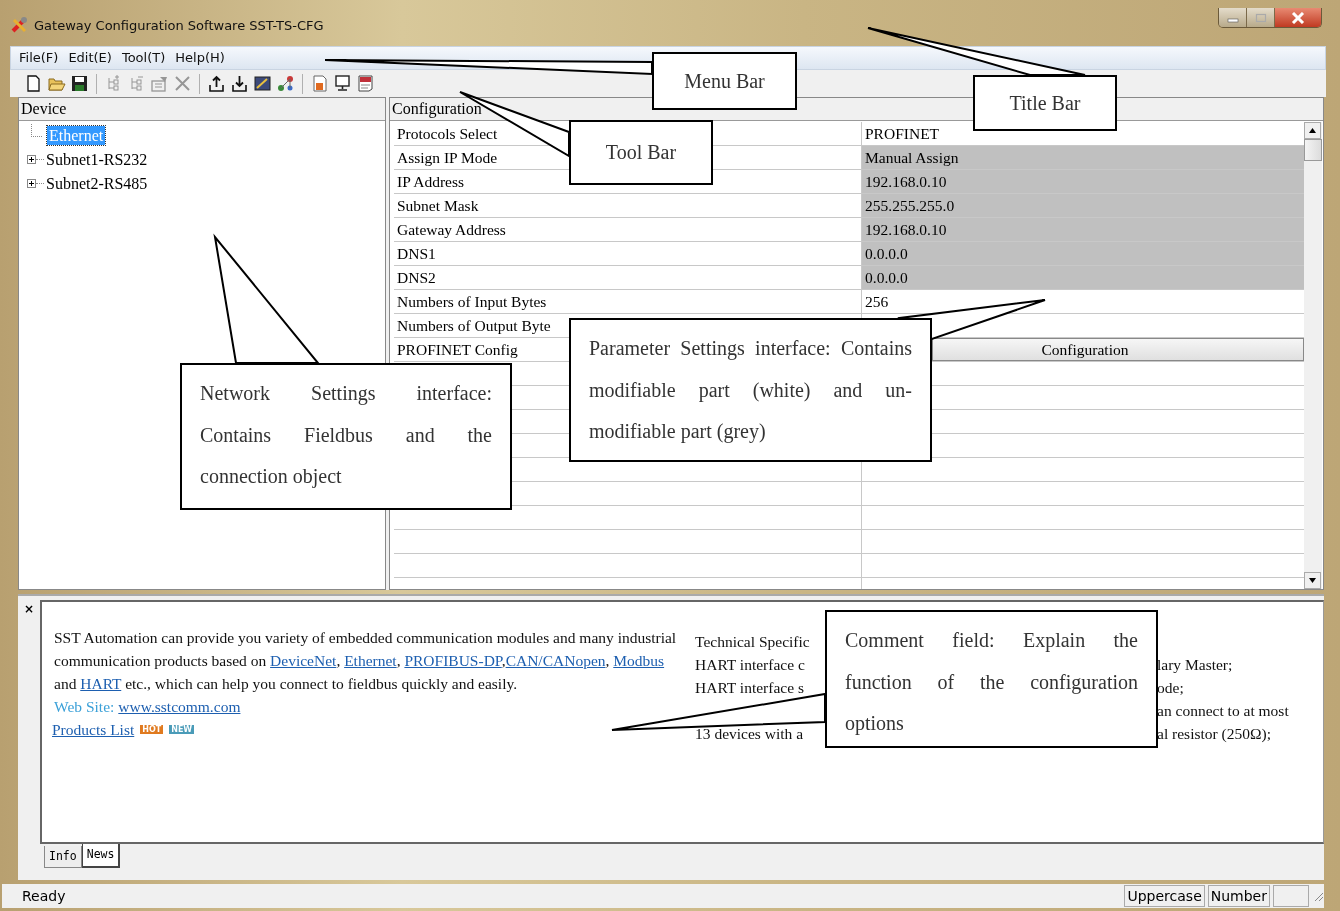  I want to click on spec-text: 13 devices with a, so click(749, 733).